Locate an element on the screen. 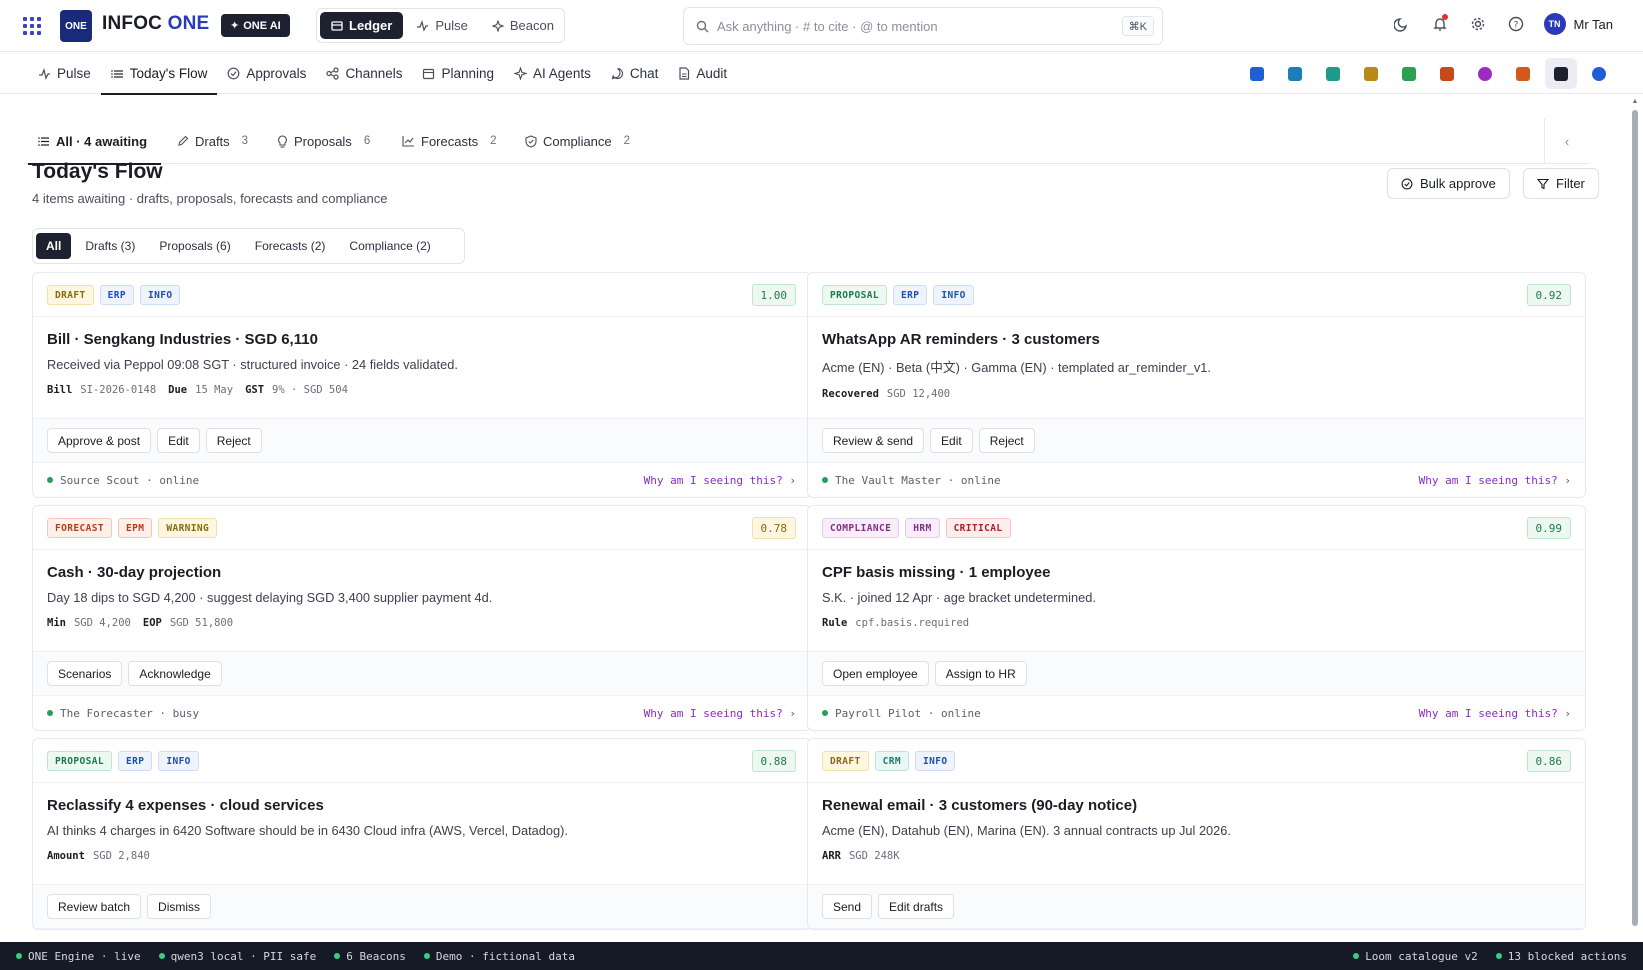  tab-label: Today's Flow is located at coordinates (168, 73).